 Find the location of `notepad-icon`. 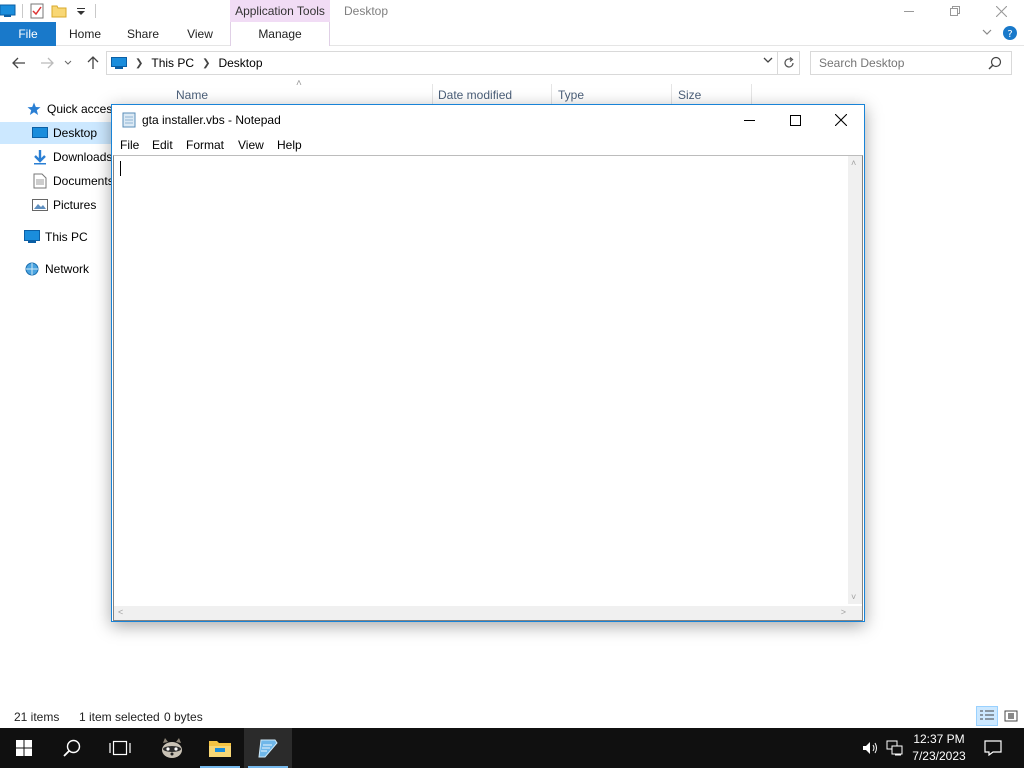

notepad-icon is located at coordinates (268, 748).